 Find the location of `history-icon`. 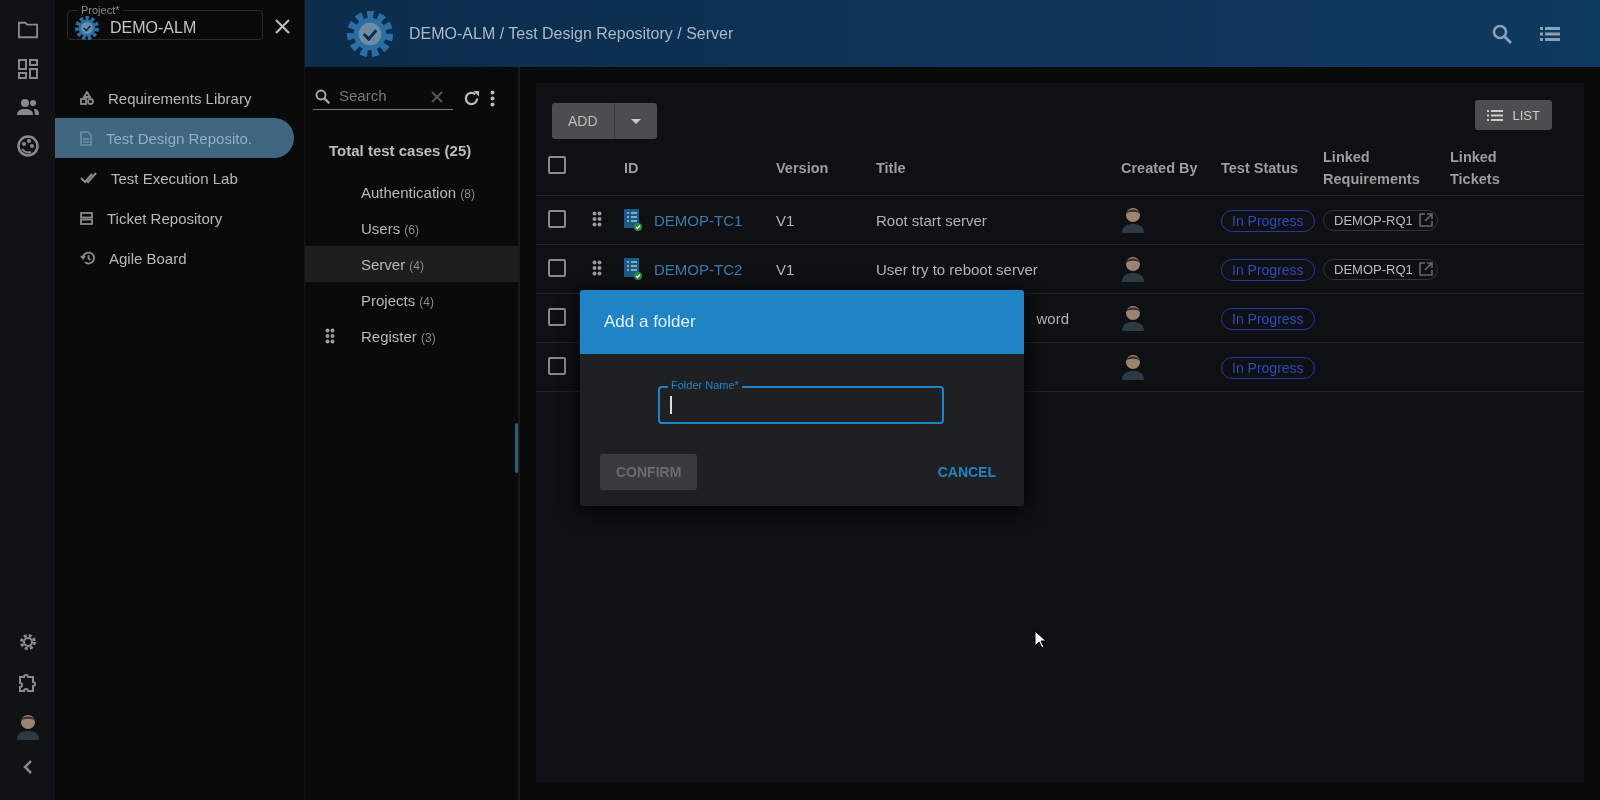

history-icon is located at coordinates (87, 258).